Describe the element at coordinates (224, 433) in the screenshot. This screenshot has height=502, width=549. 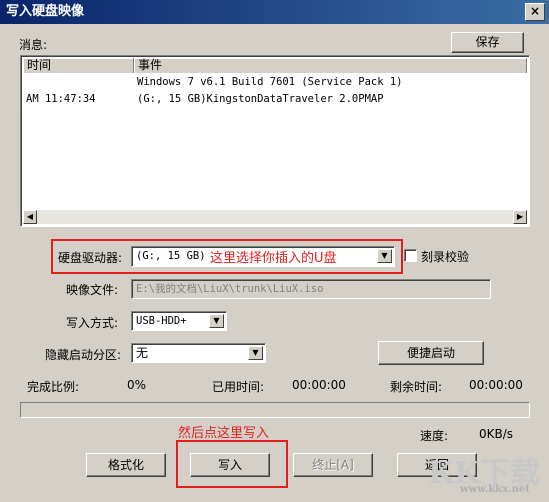
I see `write-annotation: 然后点这里写入` at that location.